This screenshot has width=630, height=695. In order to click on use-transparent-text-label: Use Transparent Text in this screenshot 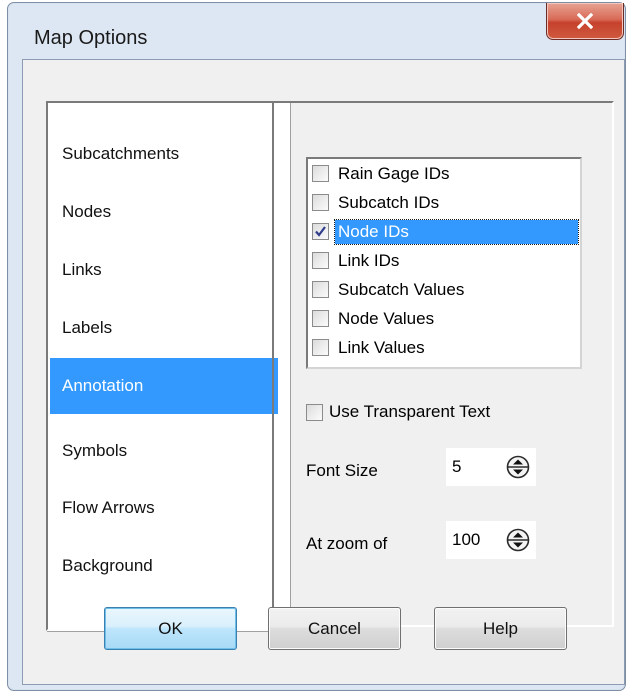, I will do `click(410, 411)`.